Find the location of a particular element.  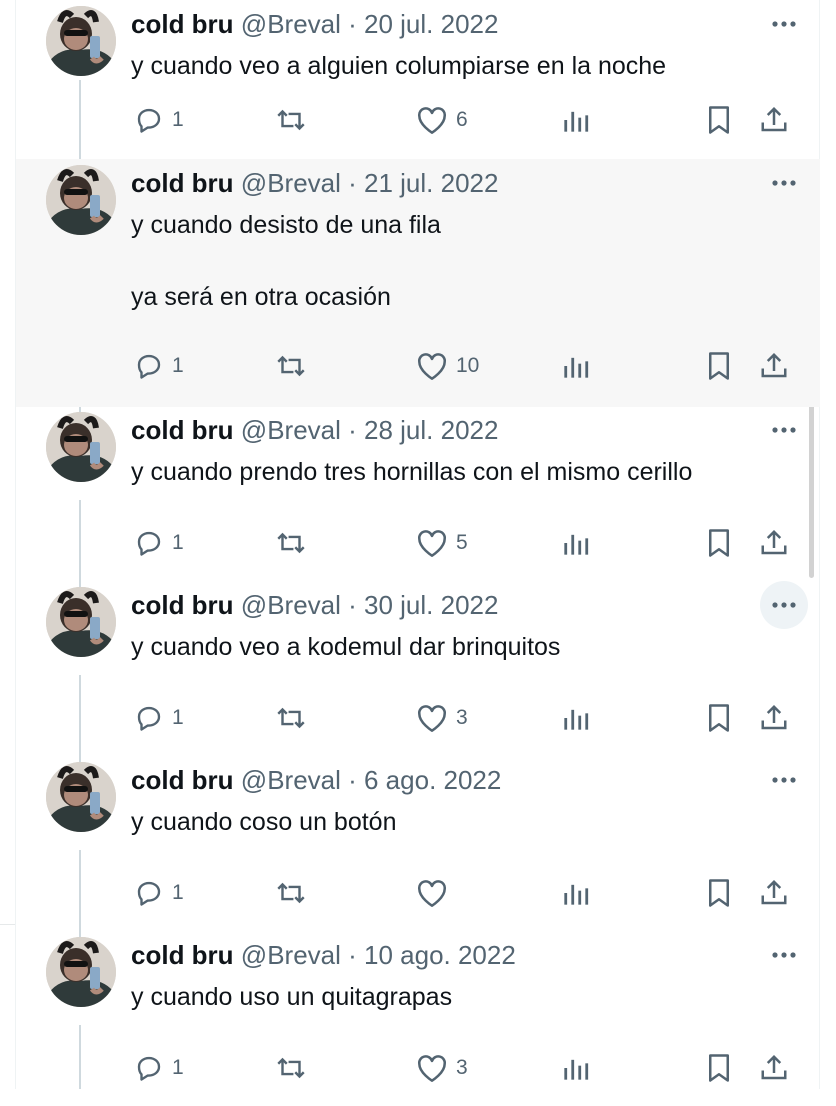

like-button: 6 is located at coordinates (442, 120).